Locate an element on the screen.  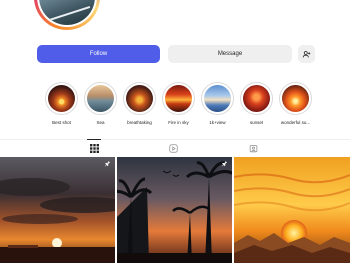
highlight-breathtaking: breathtaking is located at coordinates (139, 103).